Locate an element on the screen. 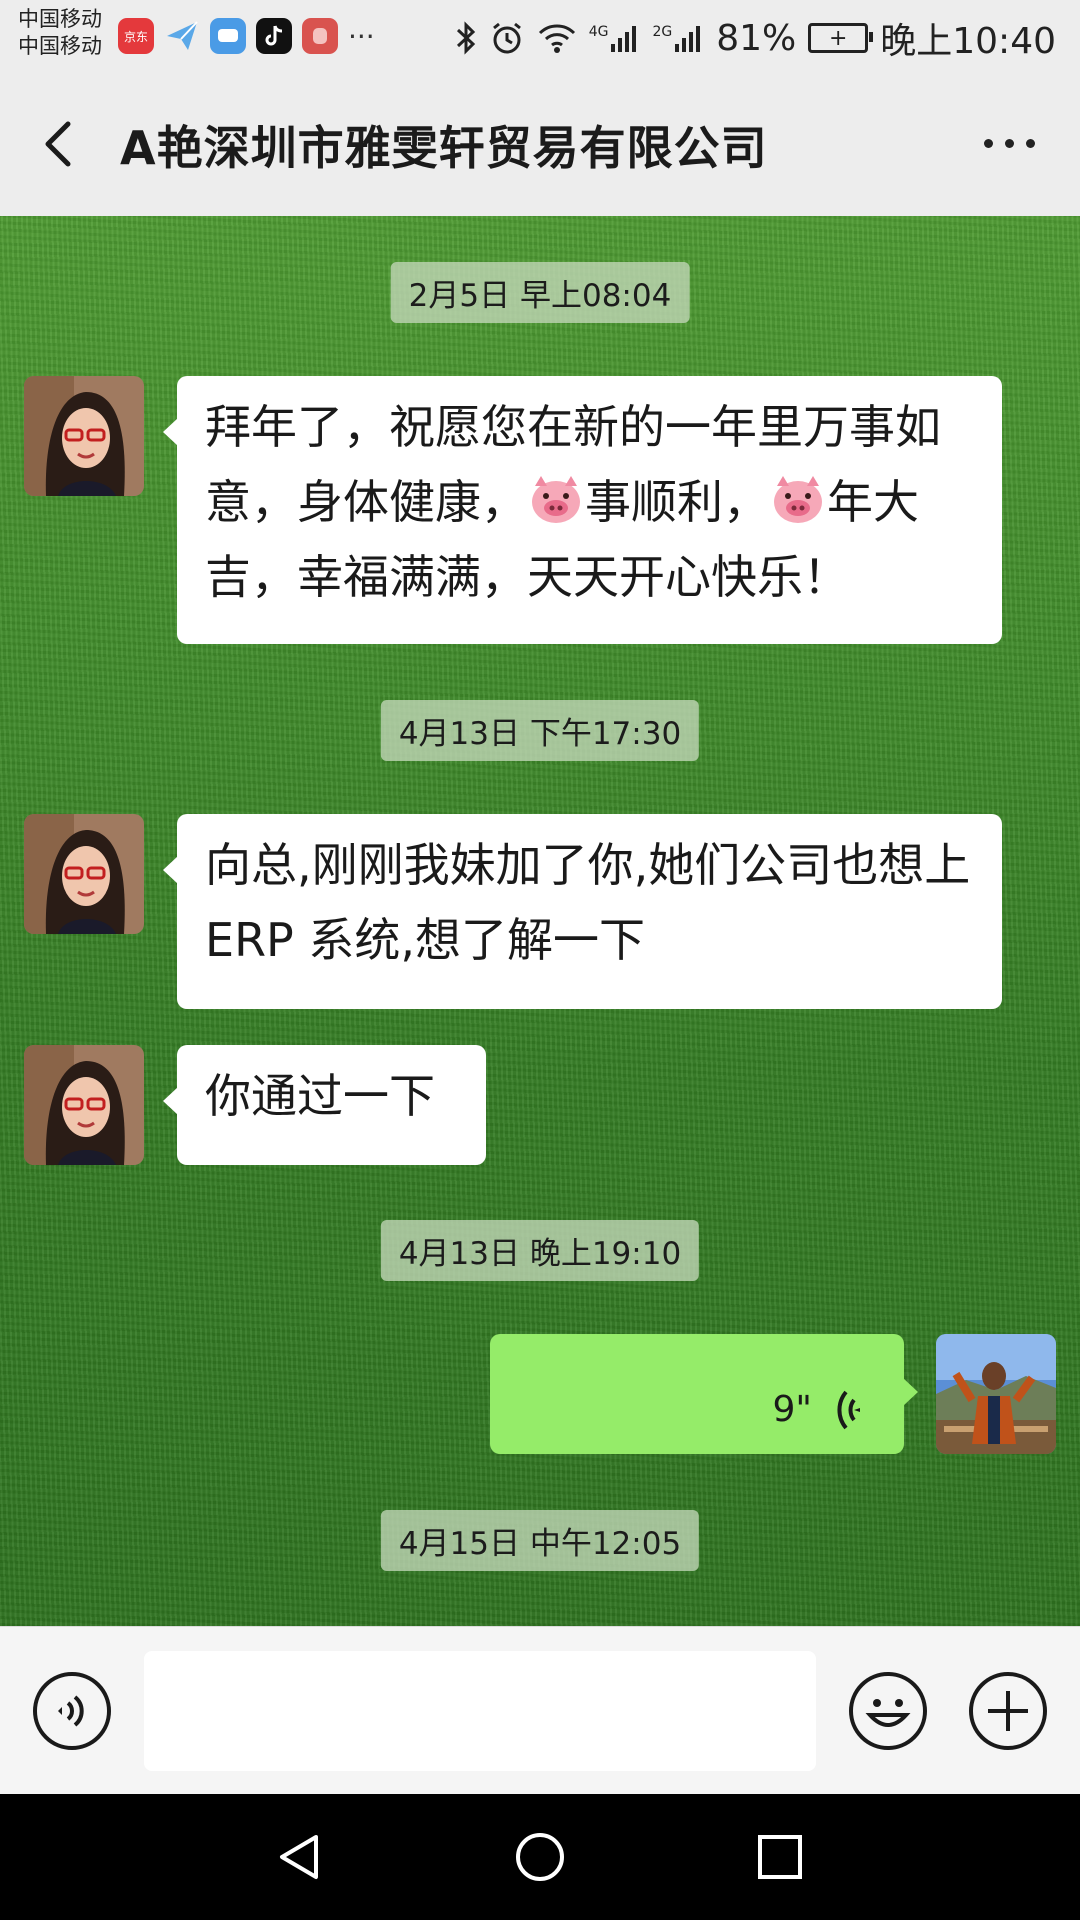 The image size is (1080, 1920). battery-percent: 81% is located at coordinates (756, 38).